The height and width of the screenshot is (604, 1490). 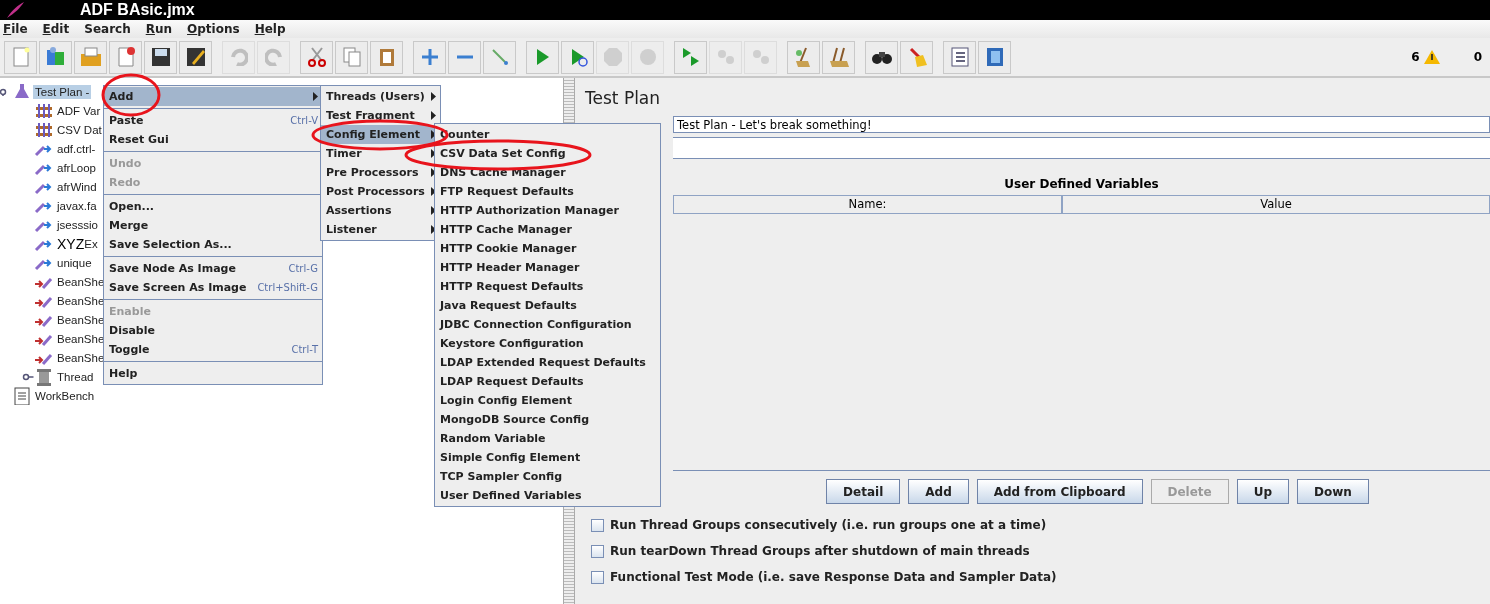 What do you see at coordinates (56, 29) in the screenshot?
I see `menu-bar-item: Edit` at bounding box center [56, 29].